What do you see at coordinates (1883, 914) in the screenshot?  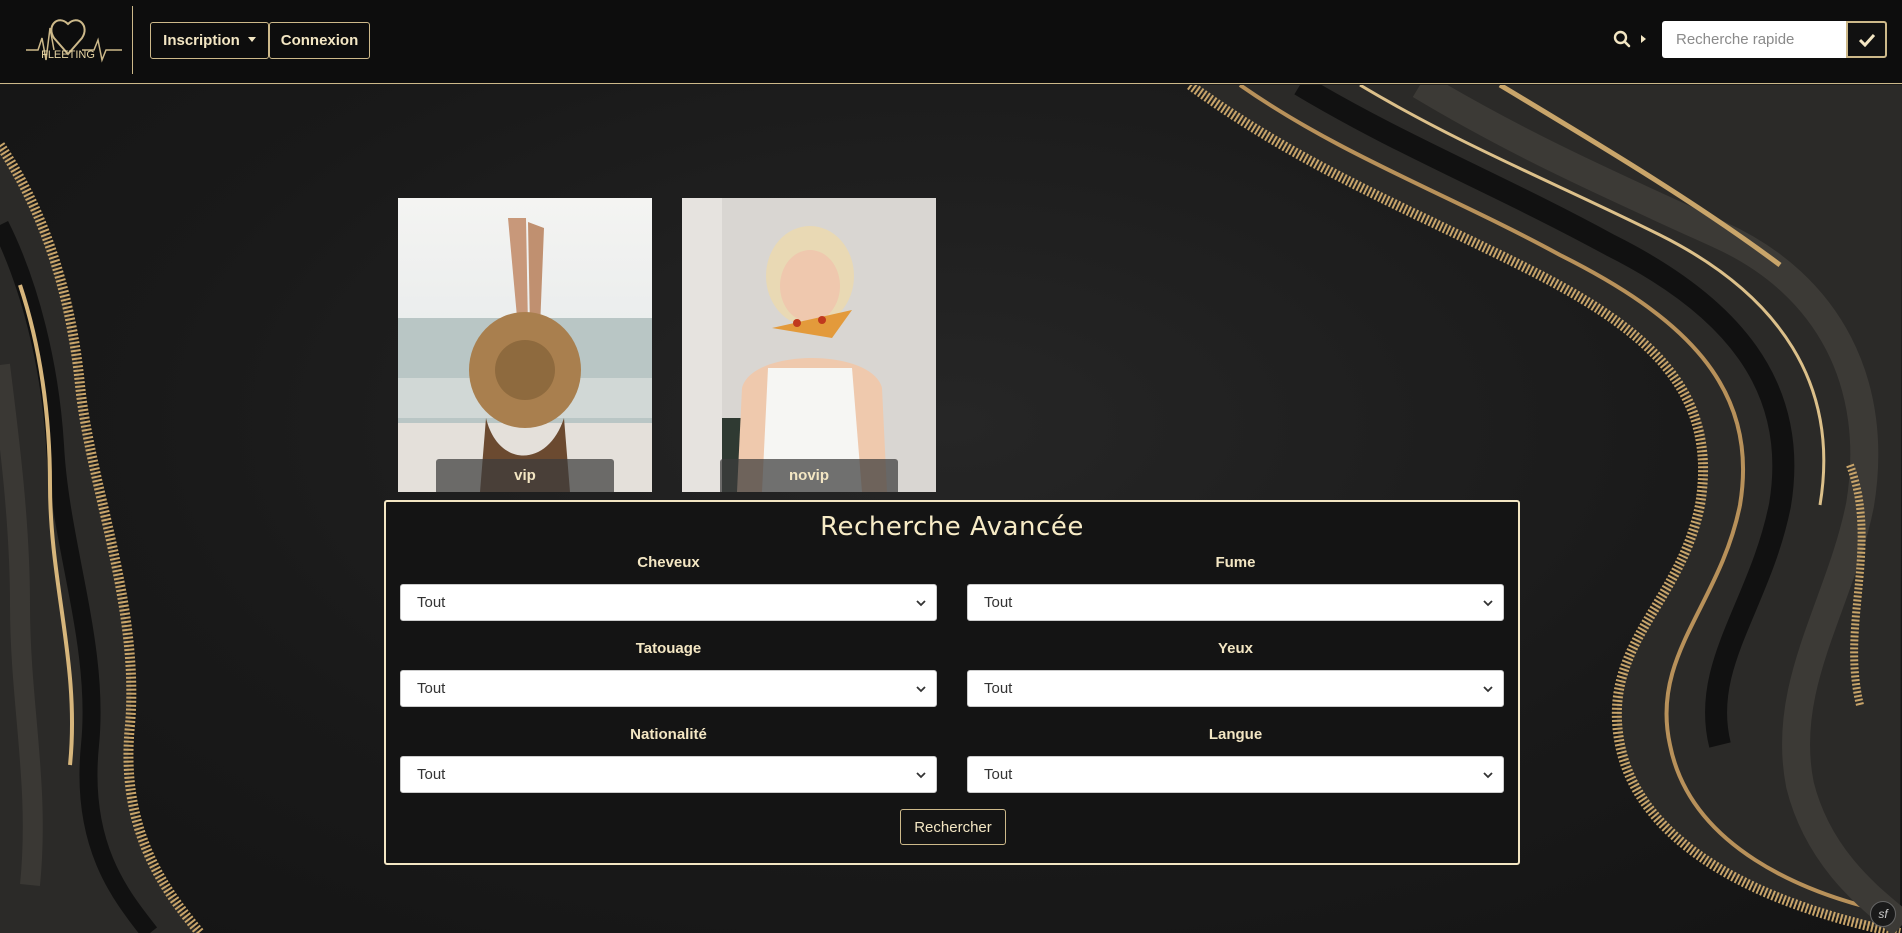 I see `symfony-toolbar-icon: sf` at bounding box center [1883, 914].